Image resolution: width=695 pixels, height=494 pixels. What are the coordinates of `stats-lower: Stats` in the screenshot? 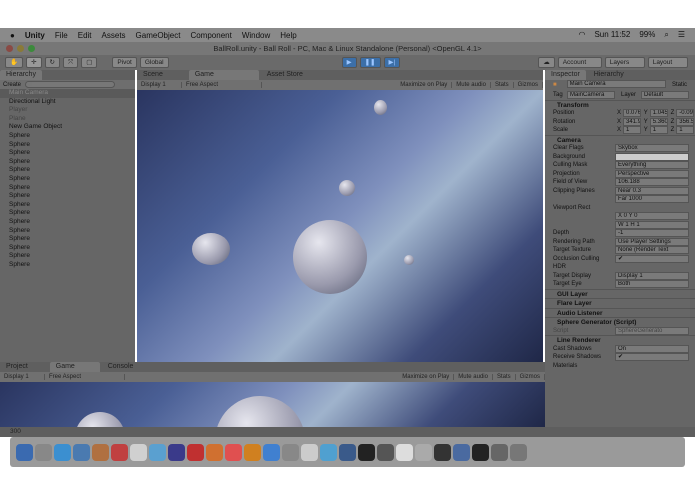 It's located at (504, 377).